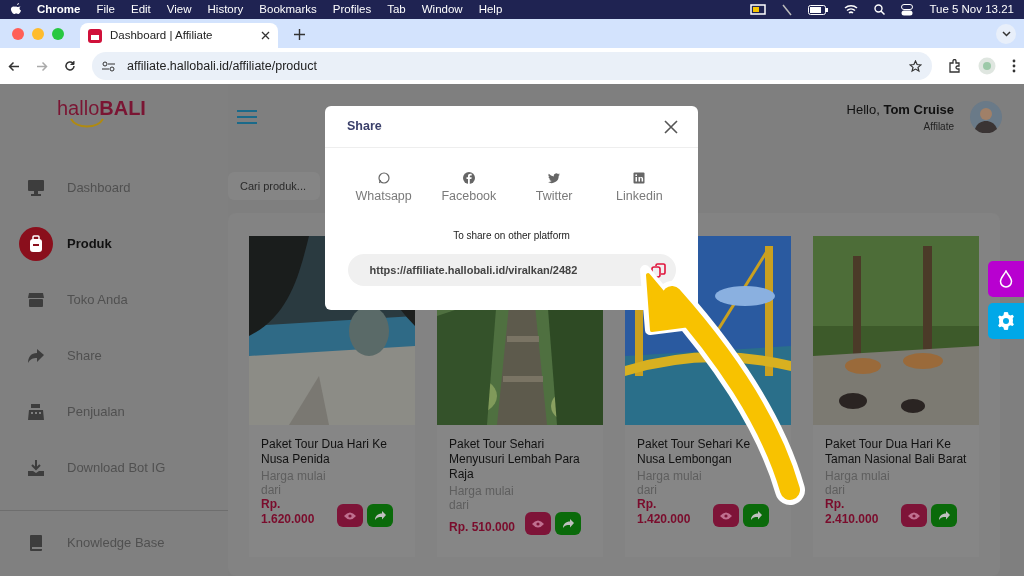  Describe the element at coordinates (383, 178) in the screenshot. I see `whatsapp-icon` at that location.